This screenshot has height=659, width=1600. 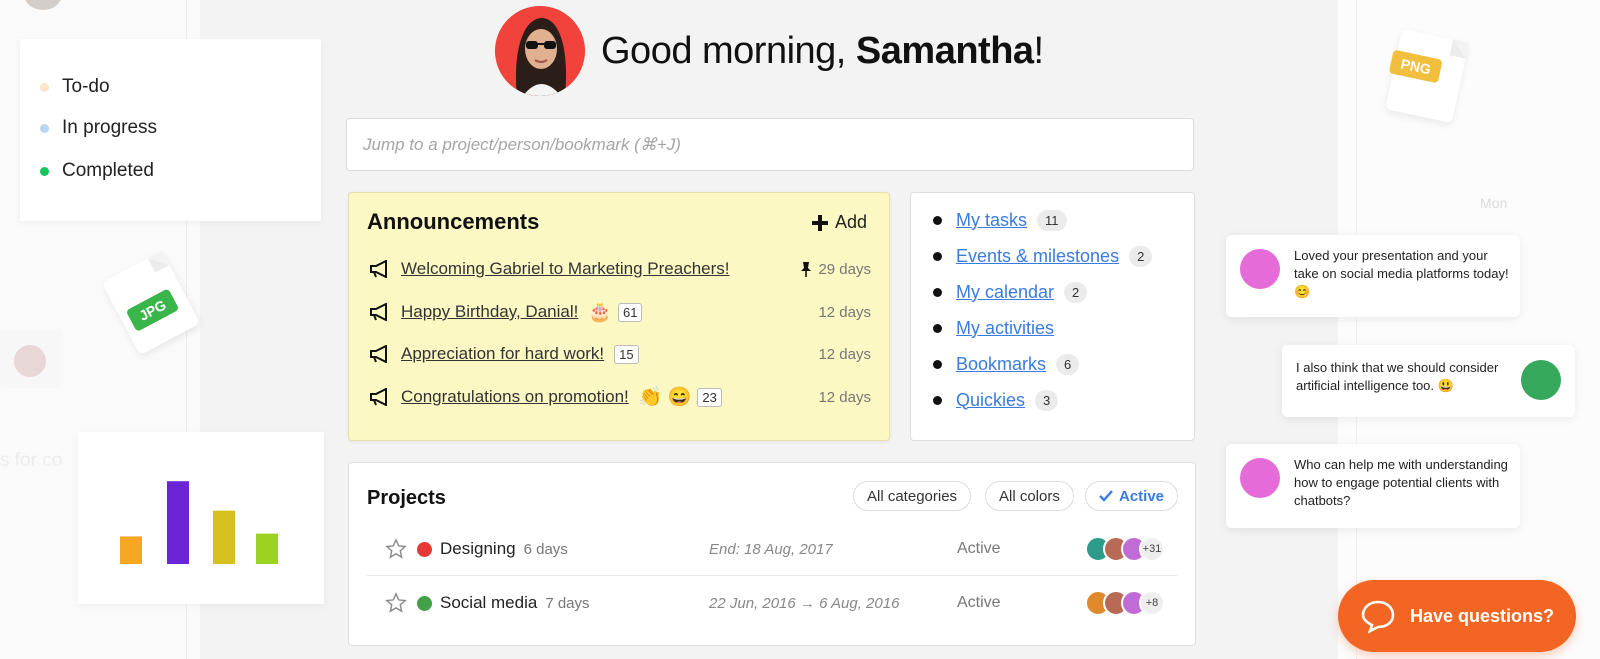 I want to click on project-dates: 22 Jun, 2016 → 6 Aug, 2016, so click(x=804, y=603).